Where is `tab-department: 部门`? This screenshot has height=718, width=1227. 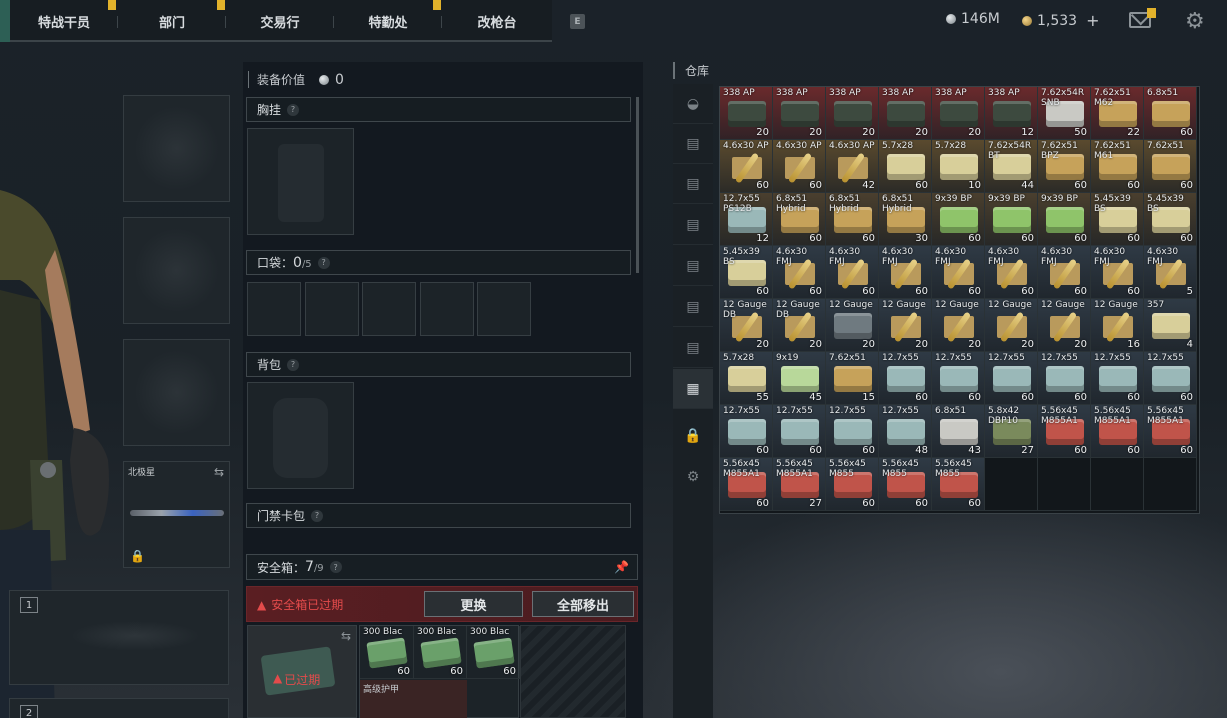
tab-department: 部门 is located at coordinates (172, 21).